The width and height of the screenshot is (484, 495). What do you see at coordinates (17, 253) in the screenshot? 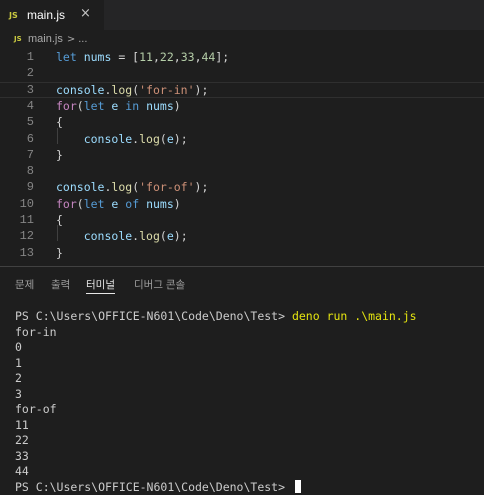
I see `line-number: 13` at bounding box center [17, 253].